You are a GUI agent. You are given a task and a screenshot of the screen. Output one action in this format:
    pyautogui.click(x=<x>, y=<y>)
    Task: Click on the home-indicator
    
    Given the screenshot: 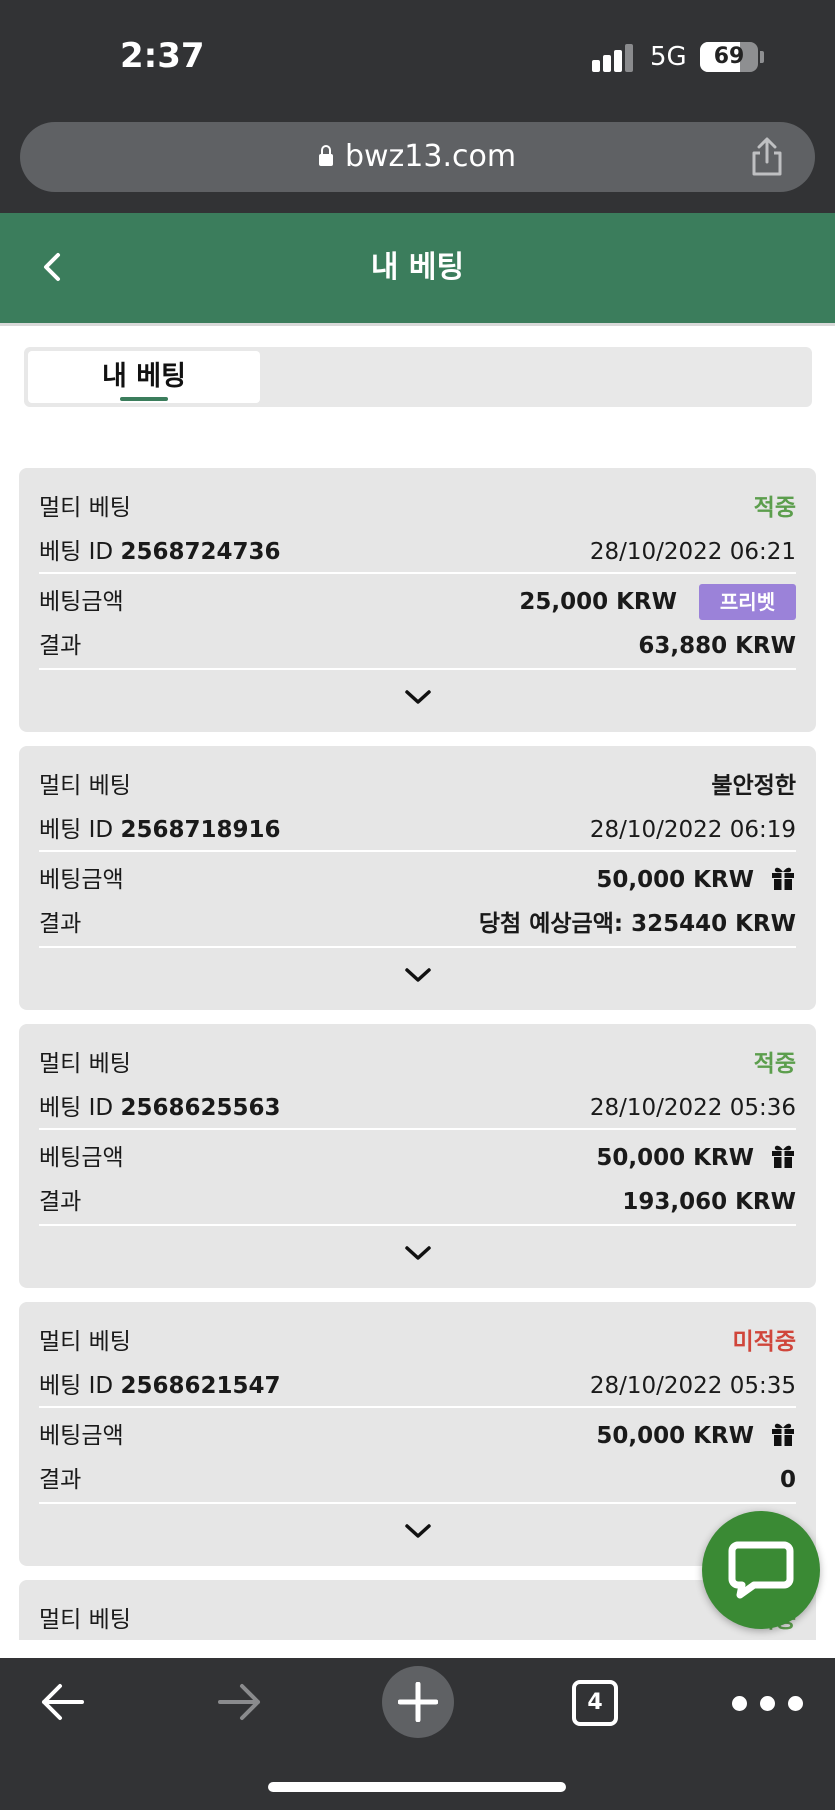 What is the action you would take?
    pyautogui.click(x=417, y=1787)
    